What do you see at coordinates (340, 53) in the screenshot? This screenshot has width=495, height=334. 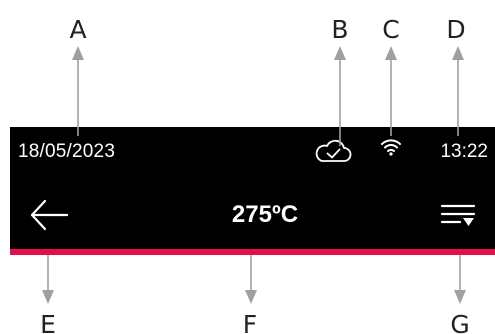 I see `callout-arrowhead-b` at bounding box center [340, 53].